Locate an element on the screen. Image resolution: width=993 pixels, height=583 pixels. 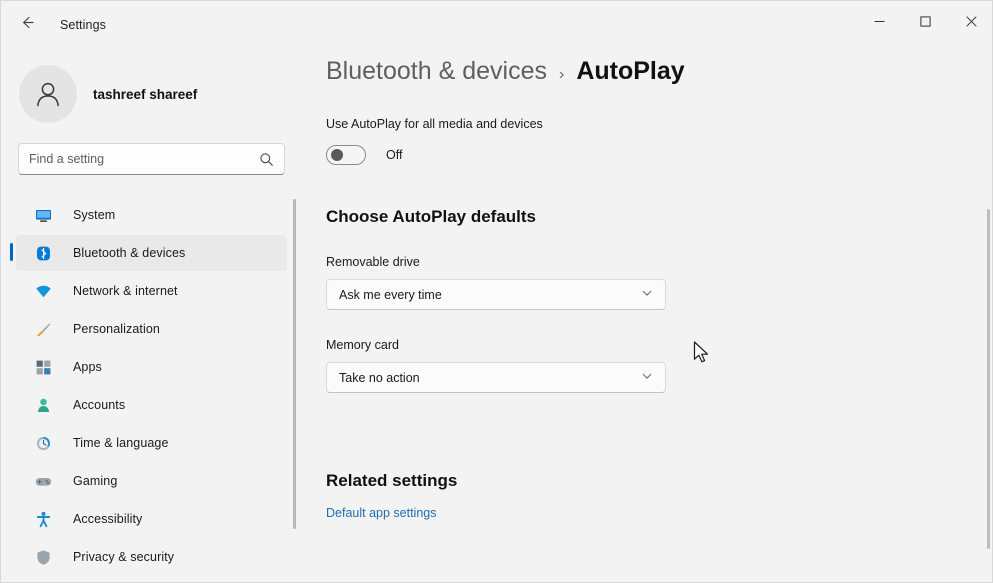
breadcrumb: Bluetooth & devices › AutoPlay is located at coordinates (659, 71).